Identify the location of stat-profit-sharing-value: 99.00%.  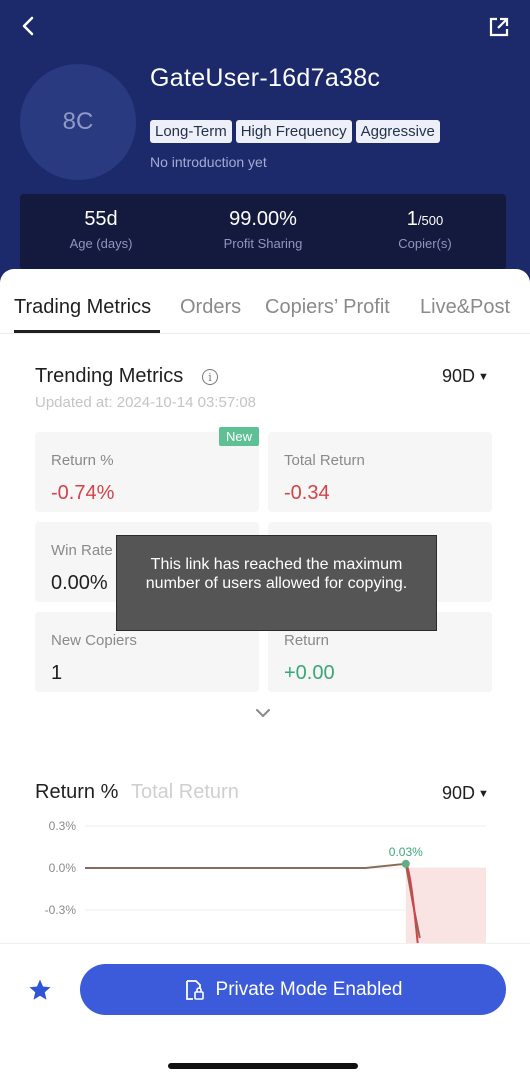
(263, 219).